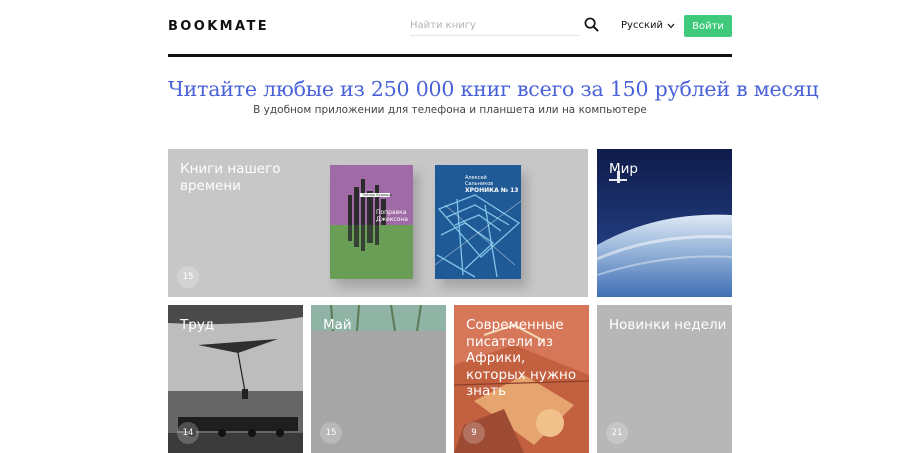  I want to click on header: BOOKMATE Русский Войти, so click(450, 28).